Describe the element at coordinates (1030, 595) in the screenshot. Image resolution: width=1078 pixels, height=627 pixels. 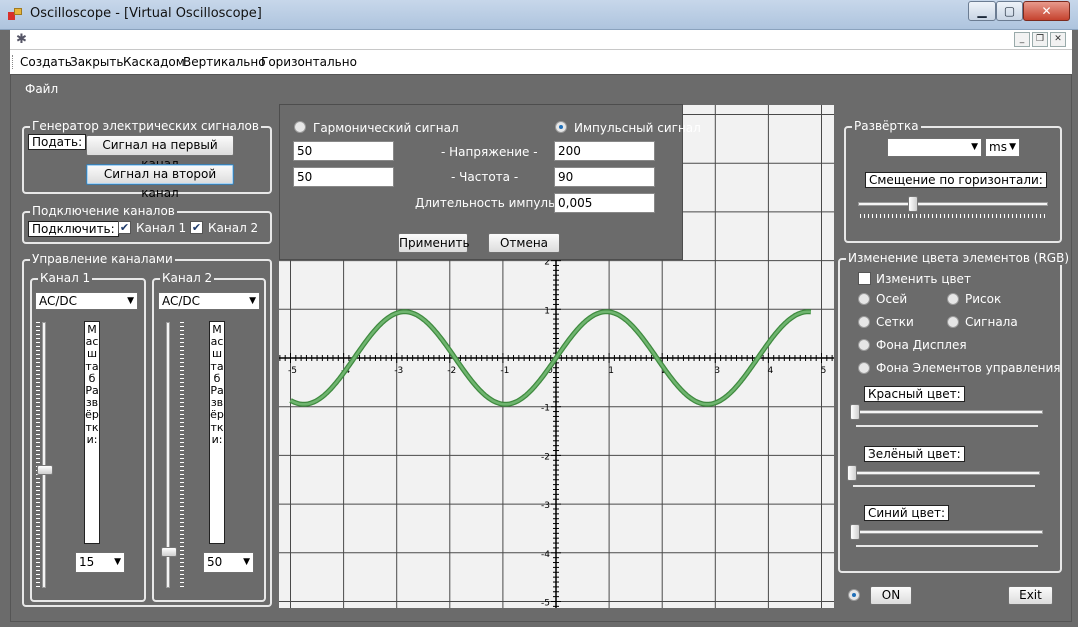
I see `exit-button: Exit` at that location.